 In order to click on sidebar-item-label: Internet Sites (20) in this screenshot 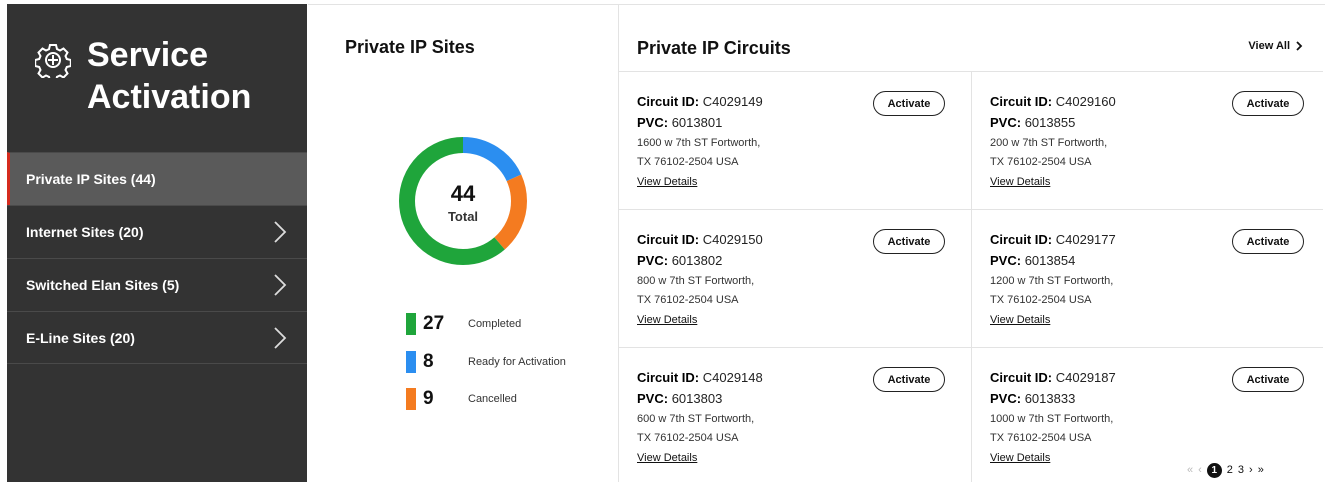, I will do `click(85, 232)`.